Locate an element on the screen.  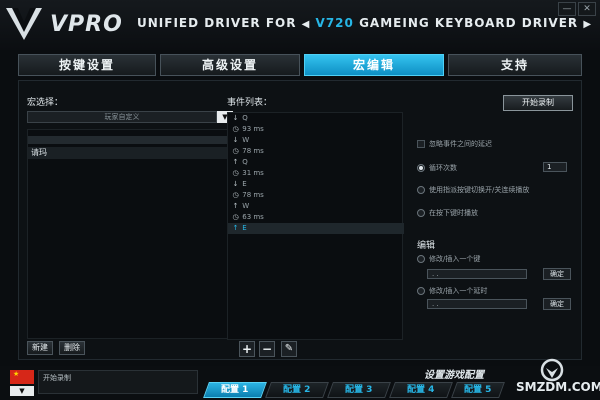
loop-count-input: 1 is located at coordinates (555, 167).